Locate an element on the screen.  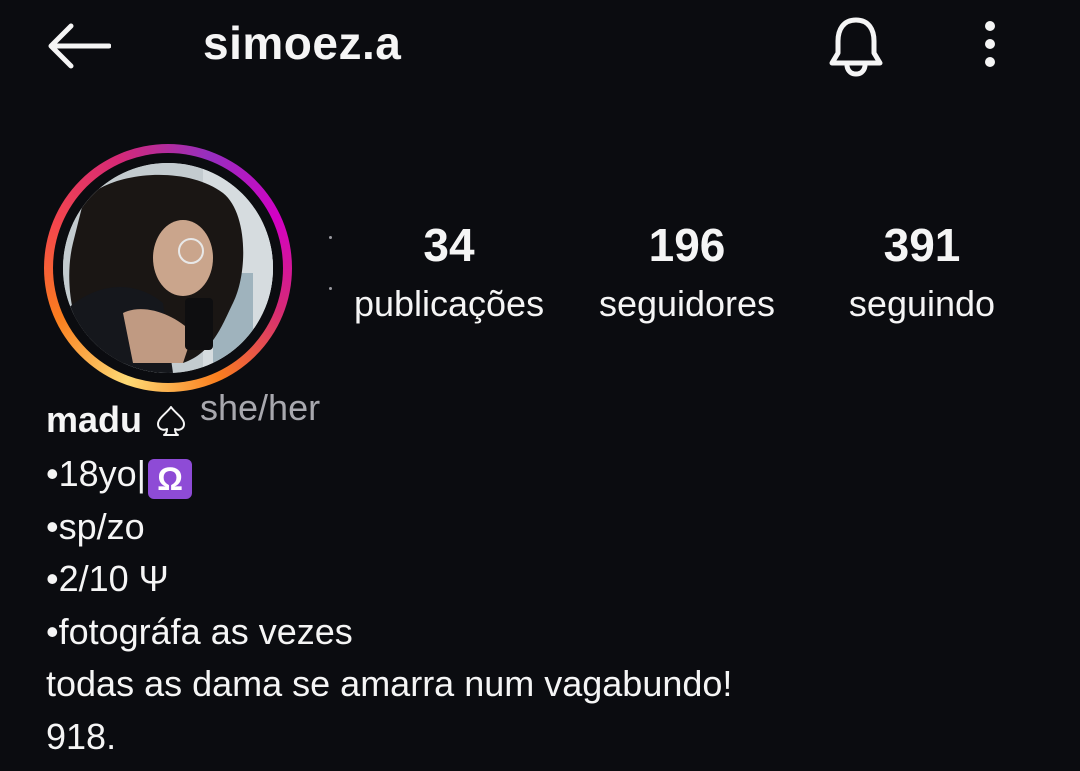
bell-icon is located at coordinates (856, 47).